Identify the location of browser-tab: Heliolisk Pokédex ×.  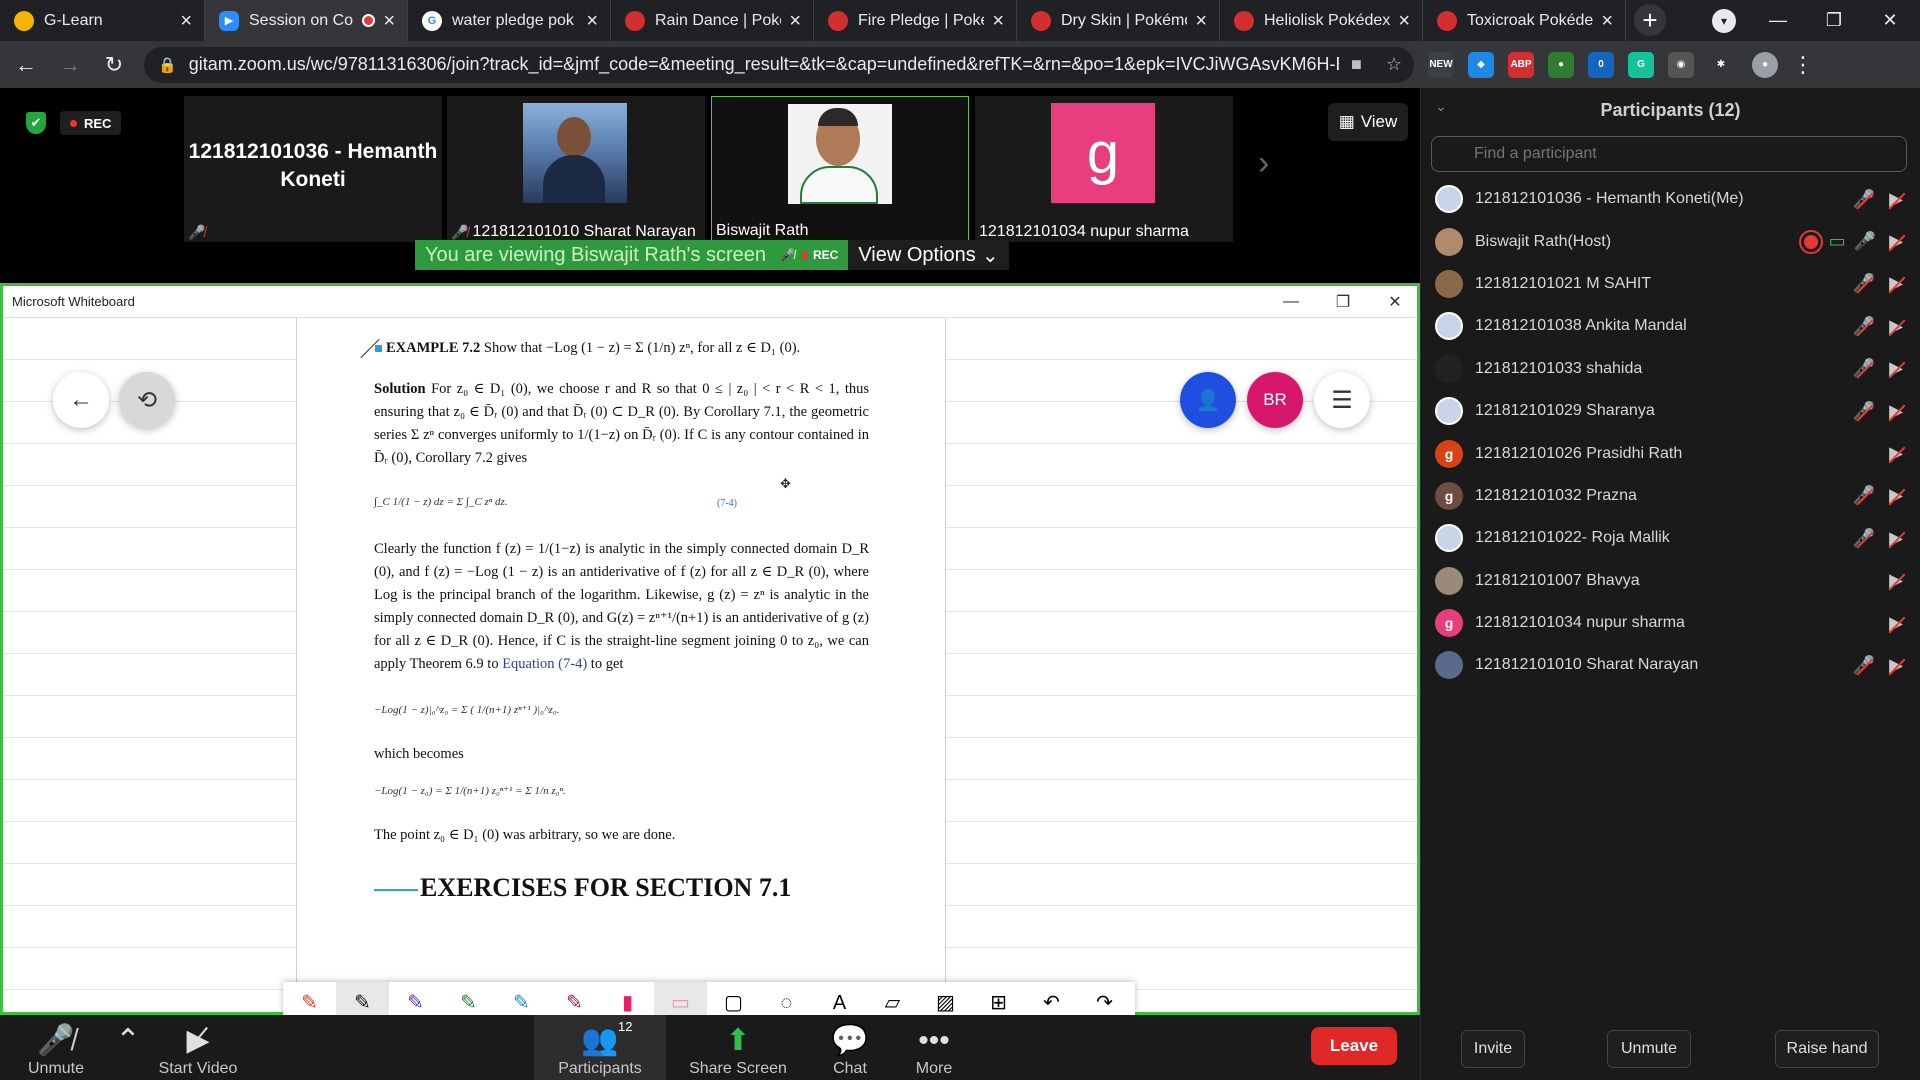
(1321, 20).